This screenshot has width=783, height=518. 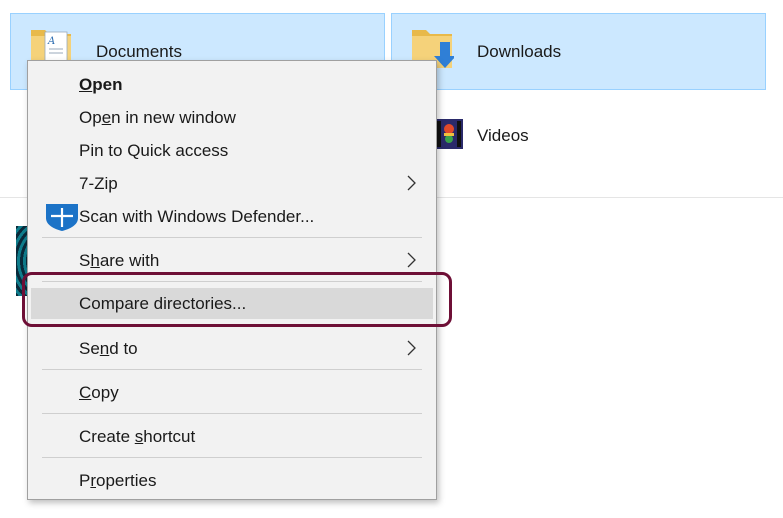 I want to click on folder-tile-videos: Videos, so click(x=578, y=135).